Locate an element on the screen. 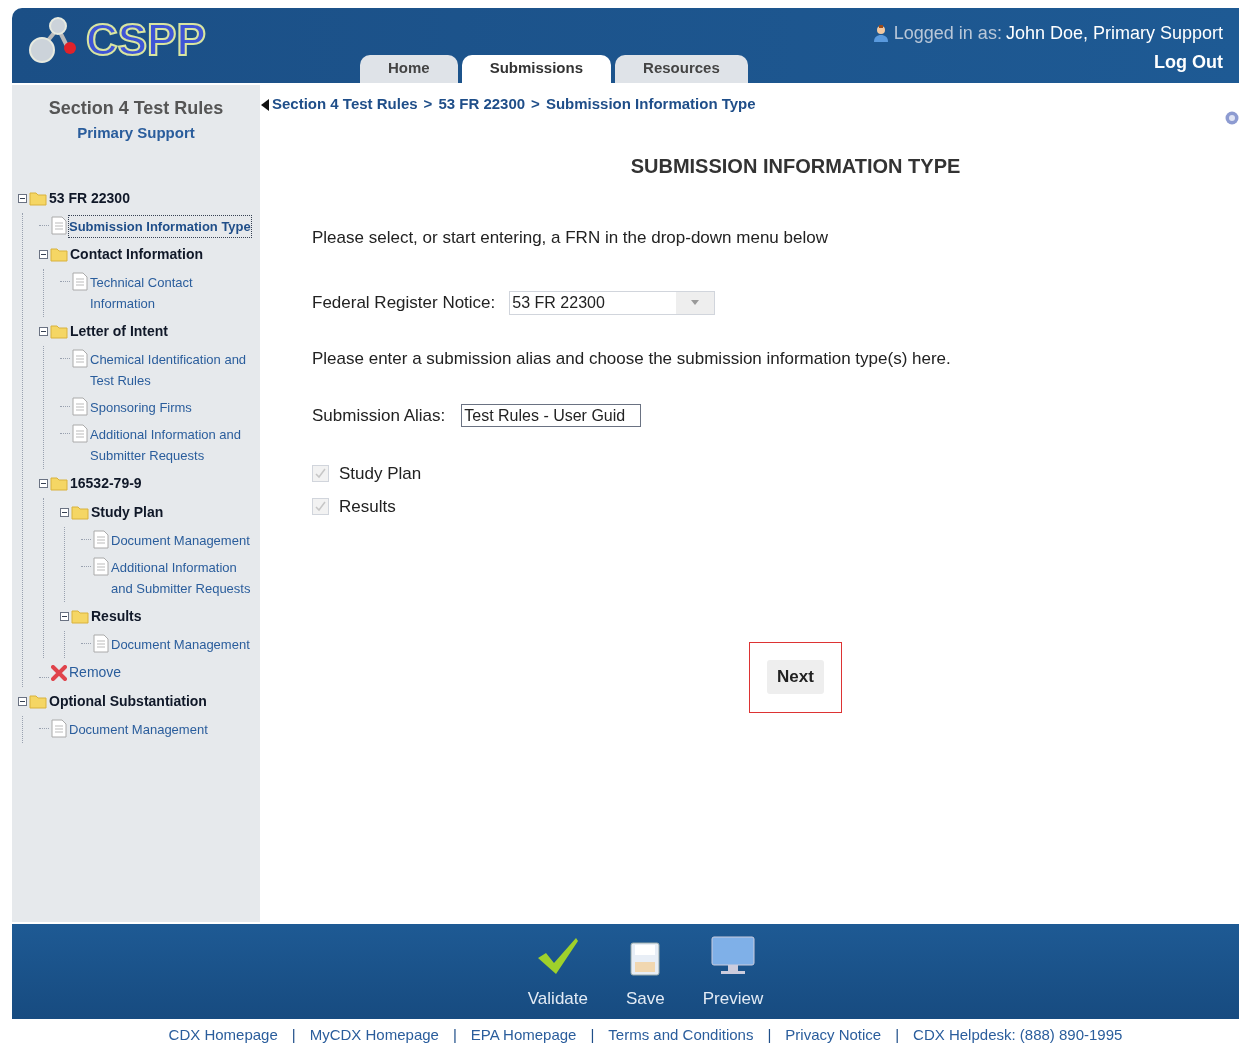 Image resolution: width=1239 pixels, height=1051 pixels. checkbox-label: Results is located at coordinates (367, 507).